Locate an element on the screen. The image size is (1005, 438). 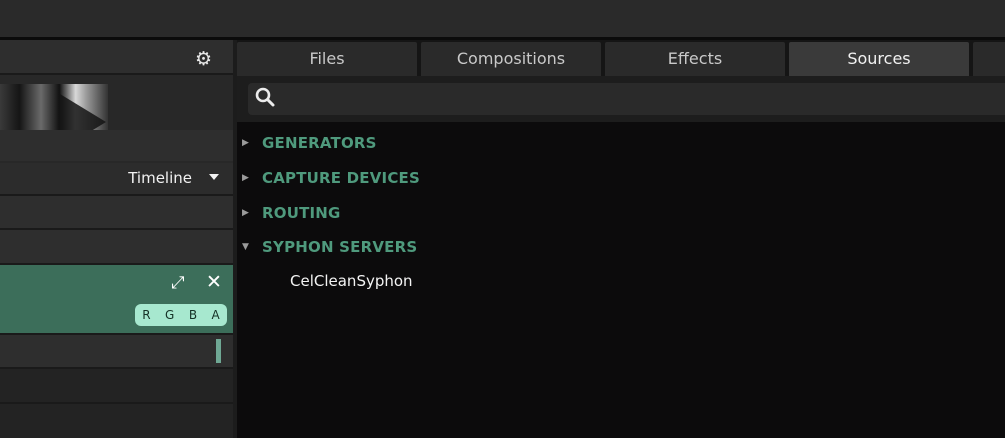
tab-effects: Effects is located at coordinates (695, 59).